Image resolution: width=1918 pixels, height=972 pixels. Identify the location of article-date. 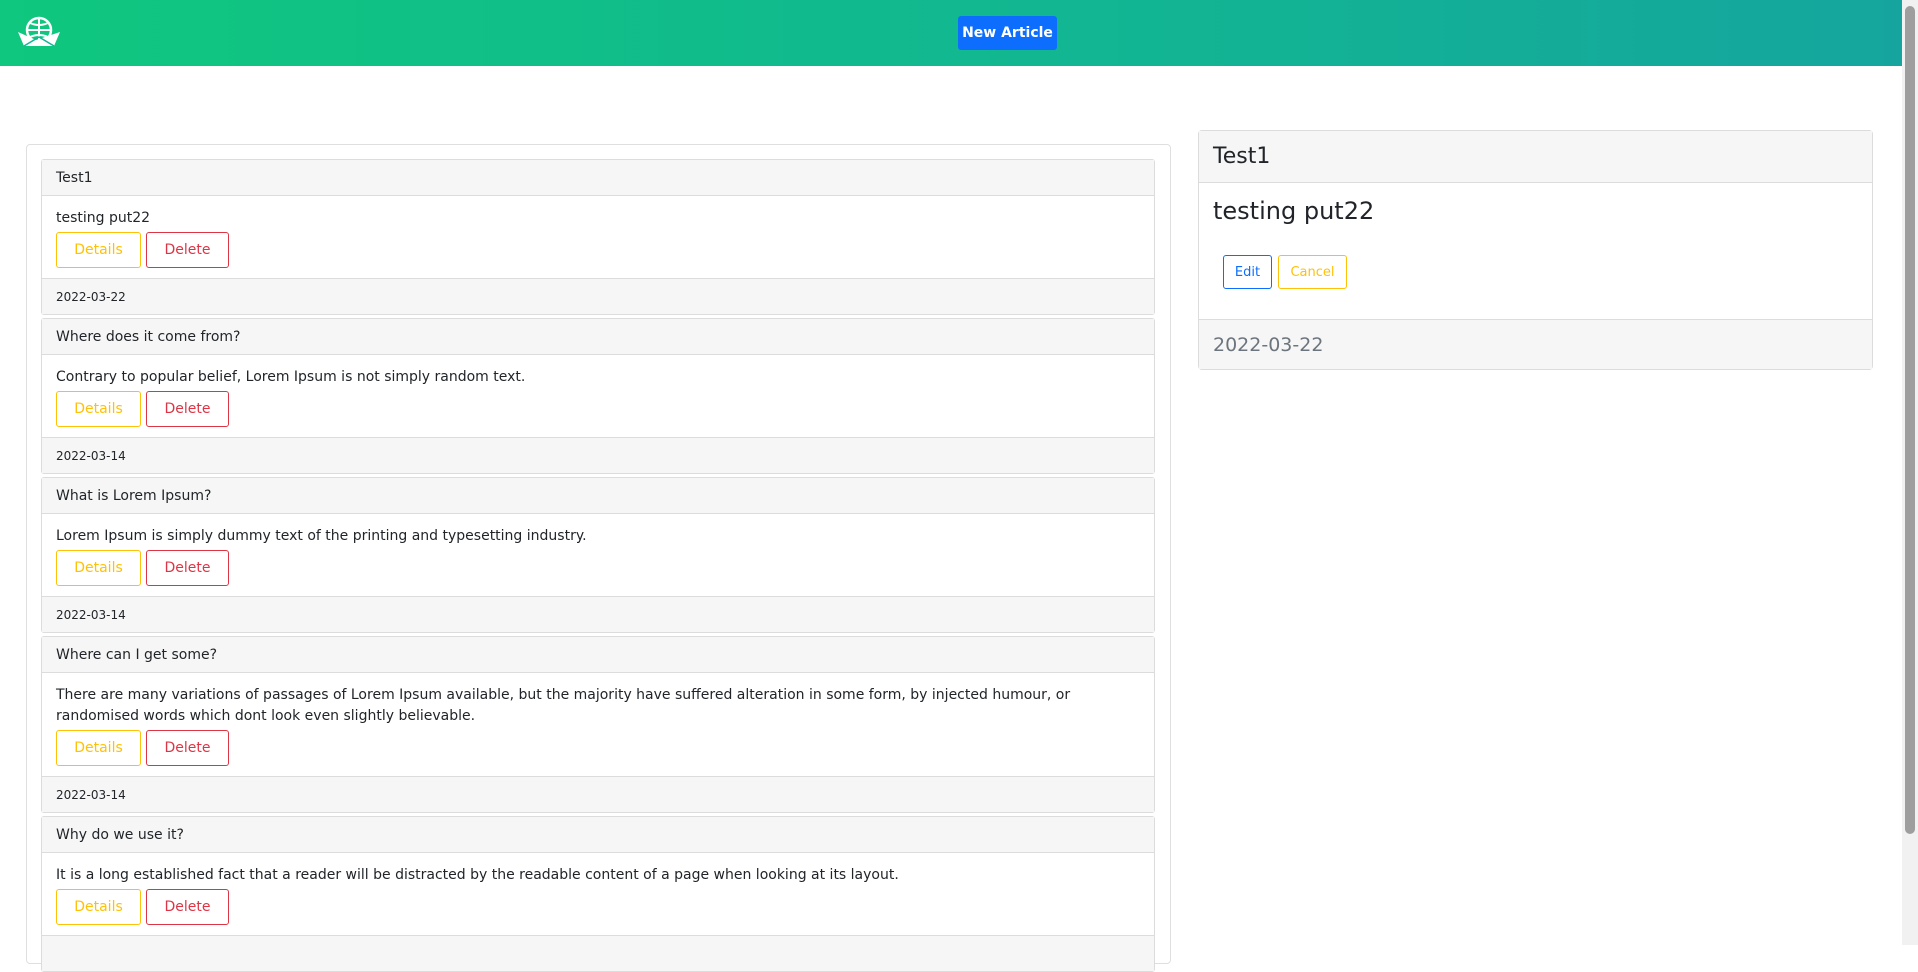
(598, 953).